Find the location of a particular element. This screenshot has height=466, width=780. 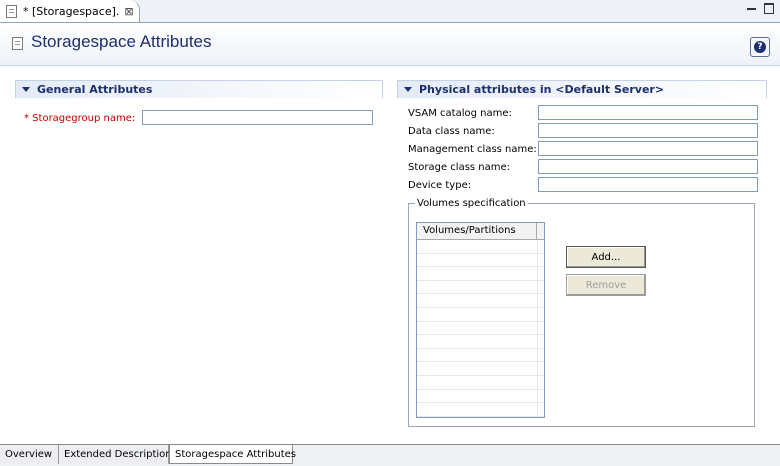

form-header: Storagespace Attributes ? is located at coordinates (390, 44).